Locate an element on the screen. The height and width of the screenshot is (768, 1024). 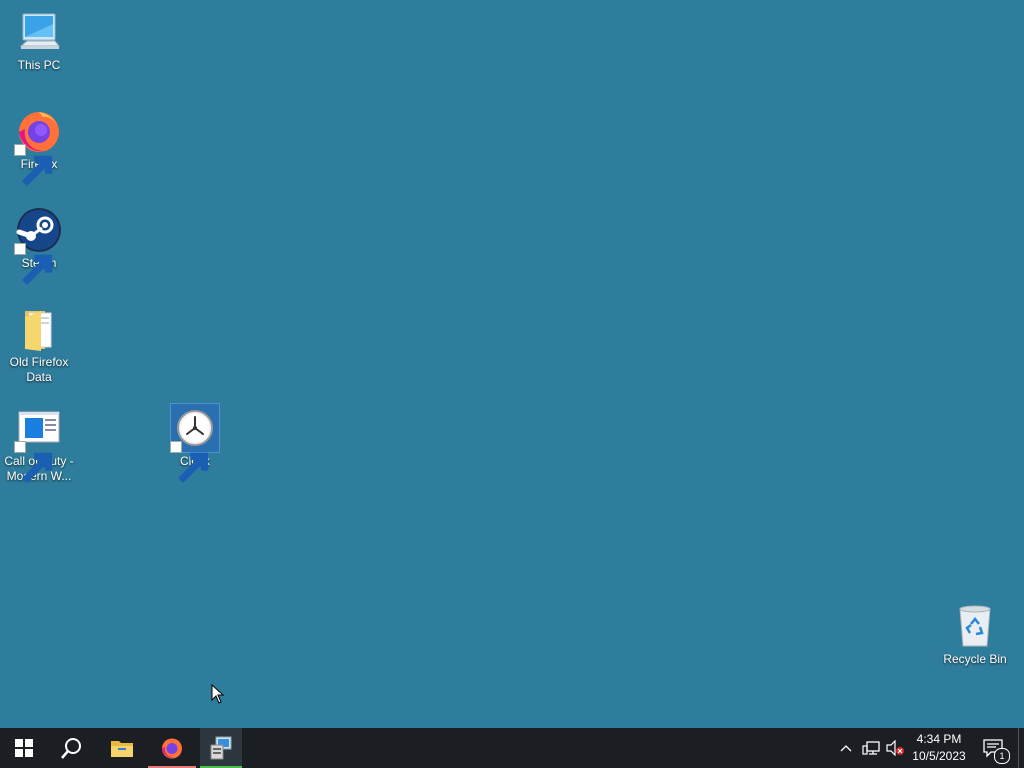
old-firefox-data-folder-icon-item: Old Firefox Data is located at coordinates (39, 341).